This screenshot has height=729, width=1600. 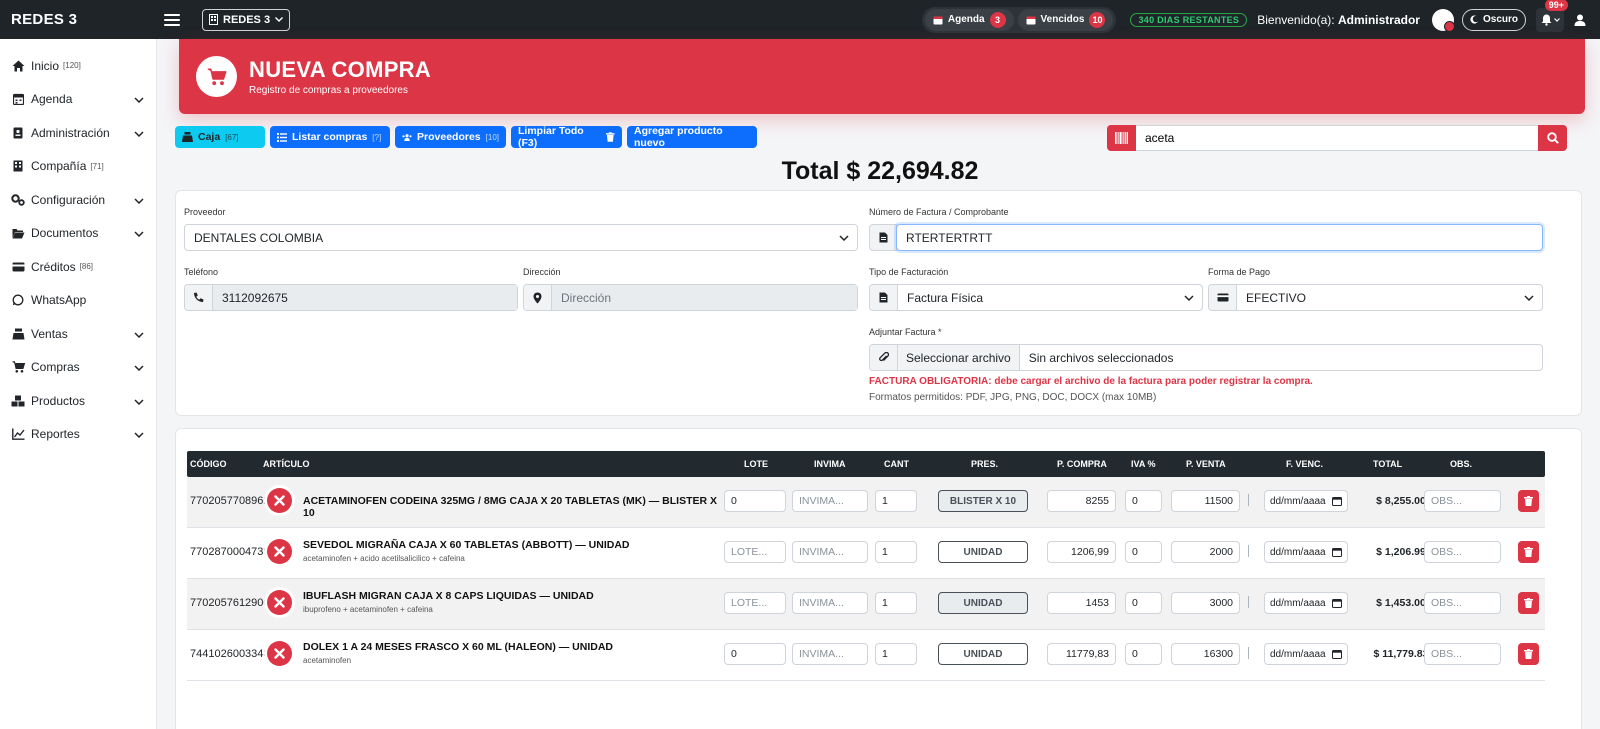 What do you see at coordinates (1337, 138) in the screenshot?
I see `product-search-input` at bounding box center [1337, 138].